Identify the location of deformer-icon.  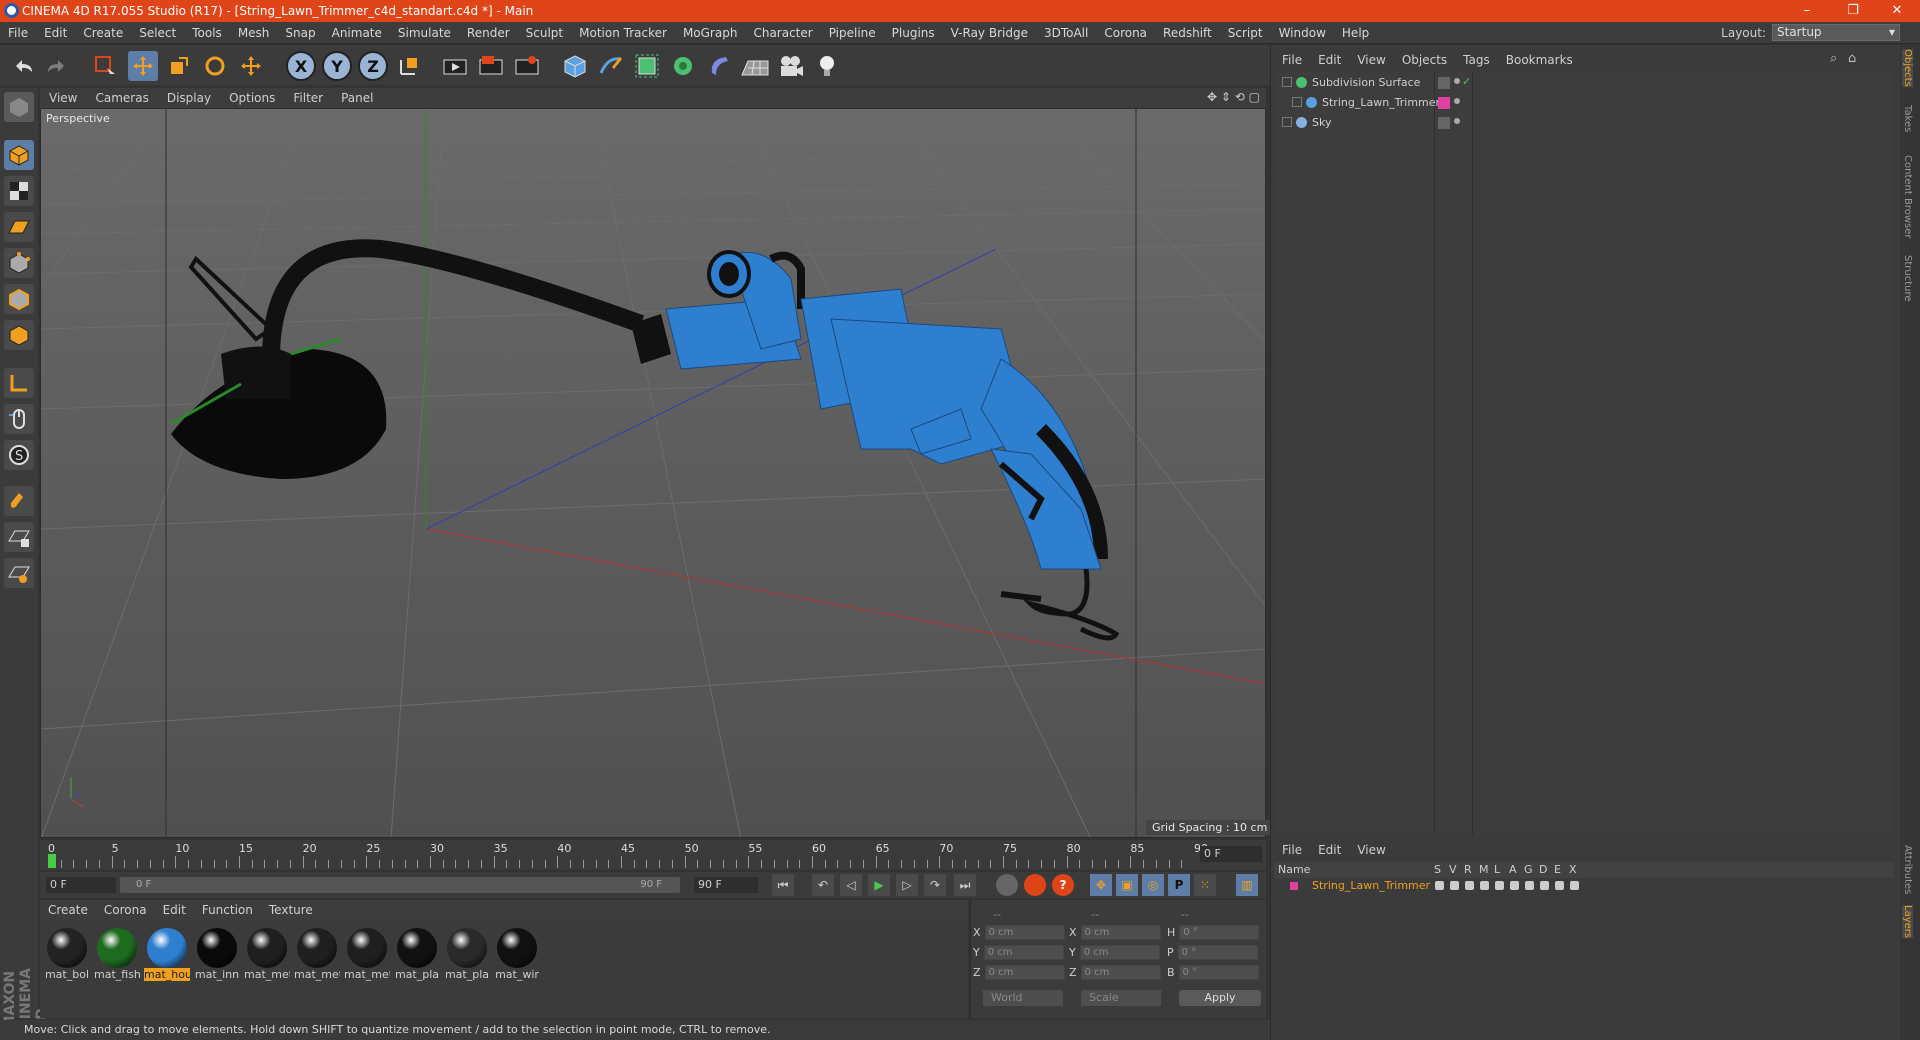
(719, 66).